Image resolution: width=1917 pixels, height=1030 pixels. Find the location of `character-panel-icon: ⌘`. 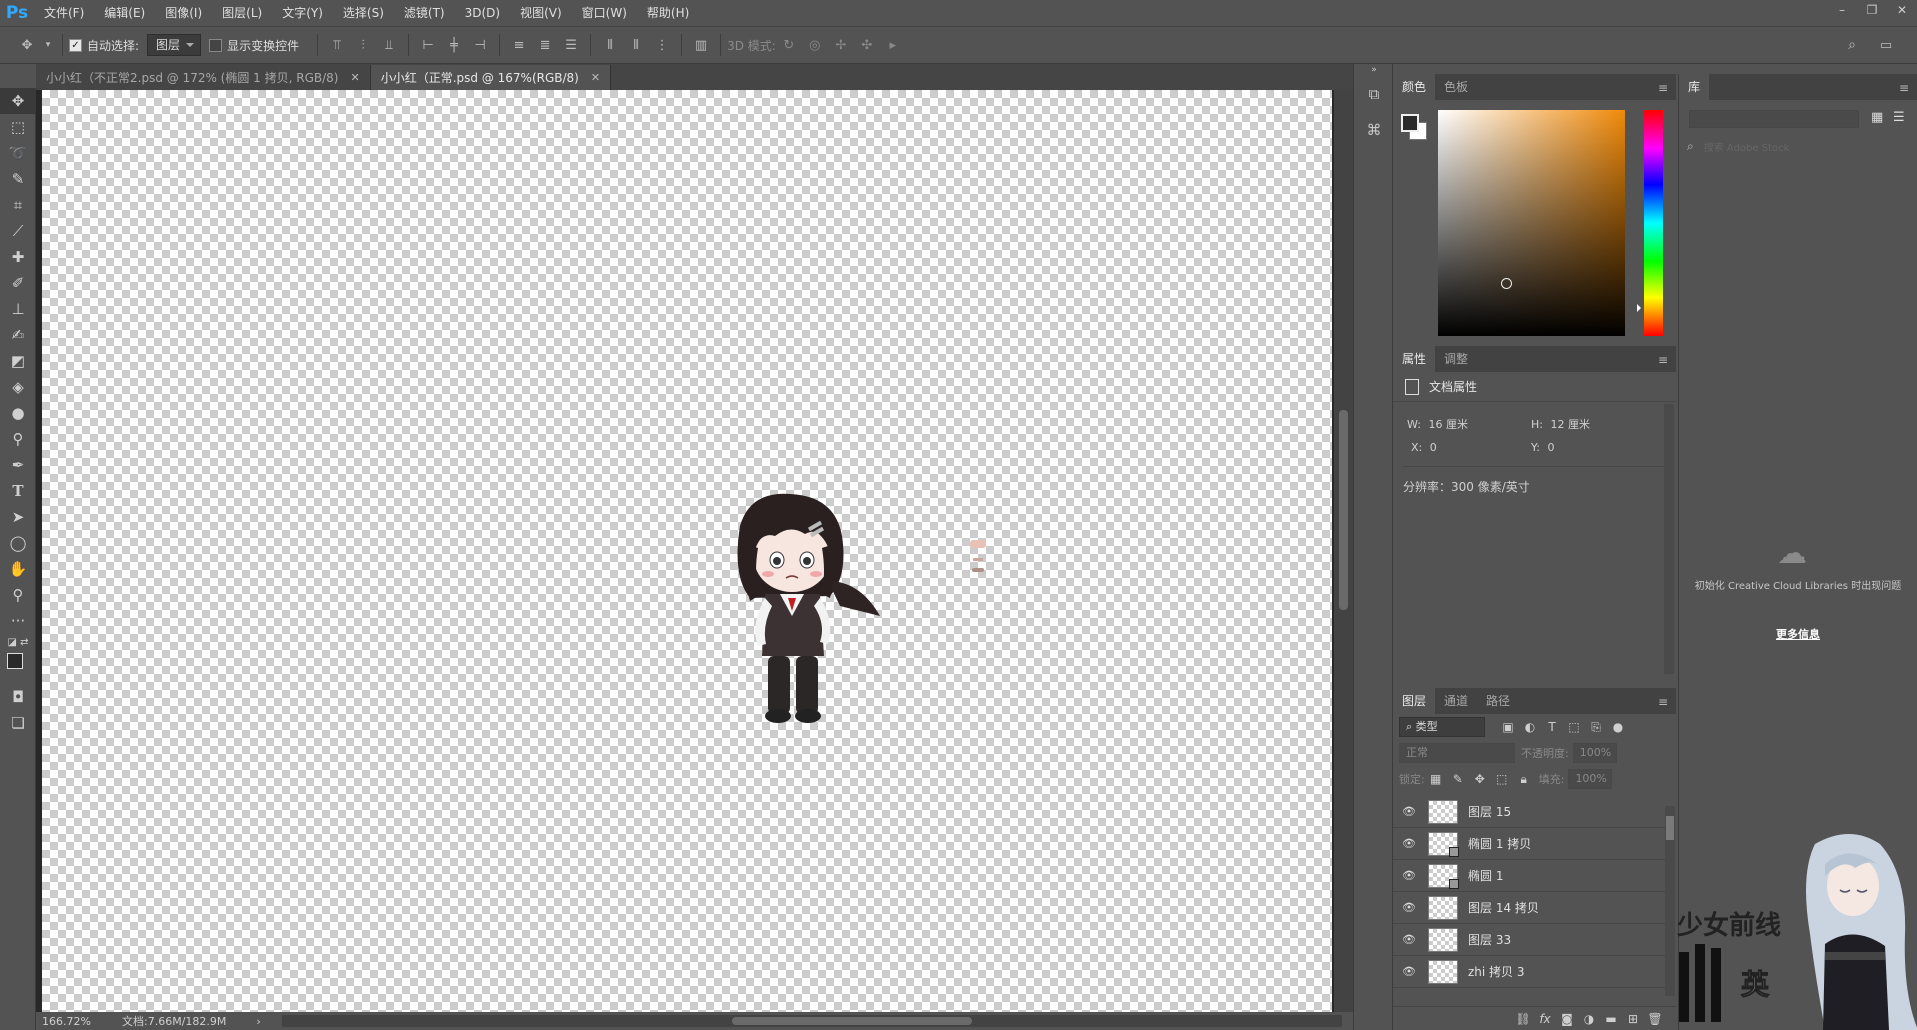

character-panel-icon: ⌘ is located at coordinates (1374, 130).